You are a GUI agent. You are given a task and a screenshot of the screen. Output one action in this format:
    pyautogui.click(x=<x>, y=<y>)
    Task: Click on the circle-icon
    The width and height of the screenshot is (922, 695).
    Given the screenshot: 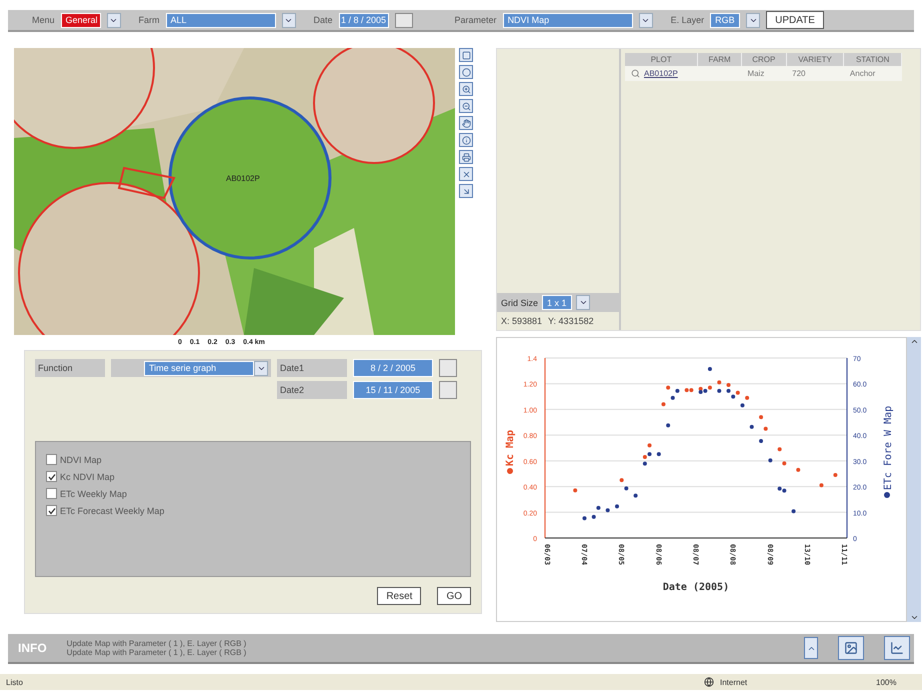 What is the action you would take?
    pyautogui.click(x=466, y=72)
    